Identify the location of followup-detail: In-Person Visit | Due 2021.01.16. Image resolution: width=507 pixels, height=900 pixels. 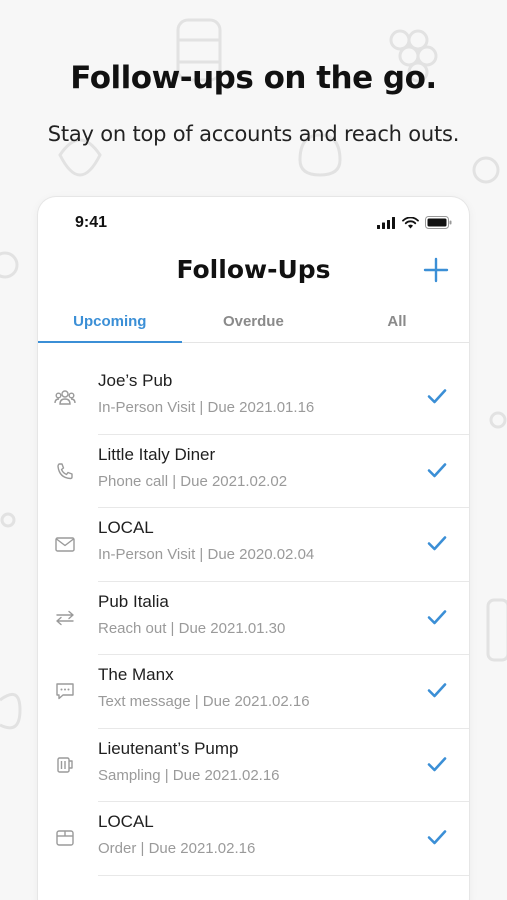
(206, 407).